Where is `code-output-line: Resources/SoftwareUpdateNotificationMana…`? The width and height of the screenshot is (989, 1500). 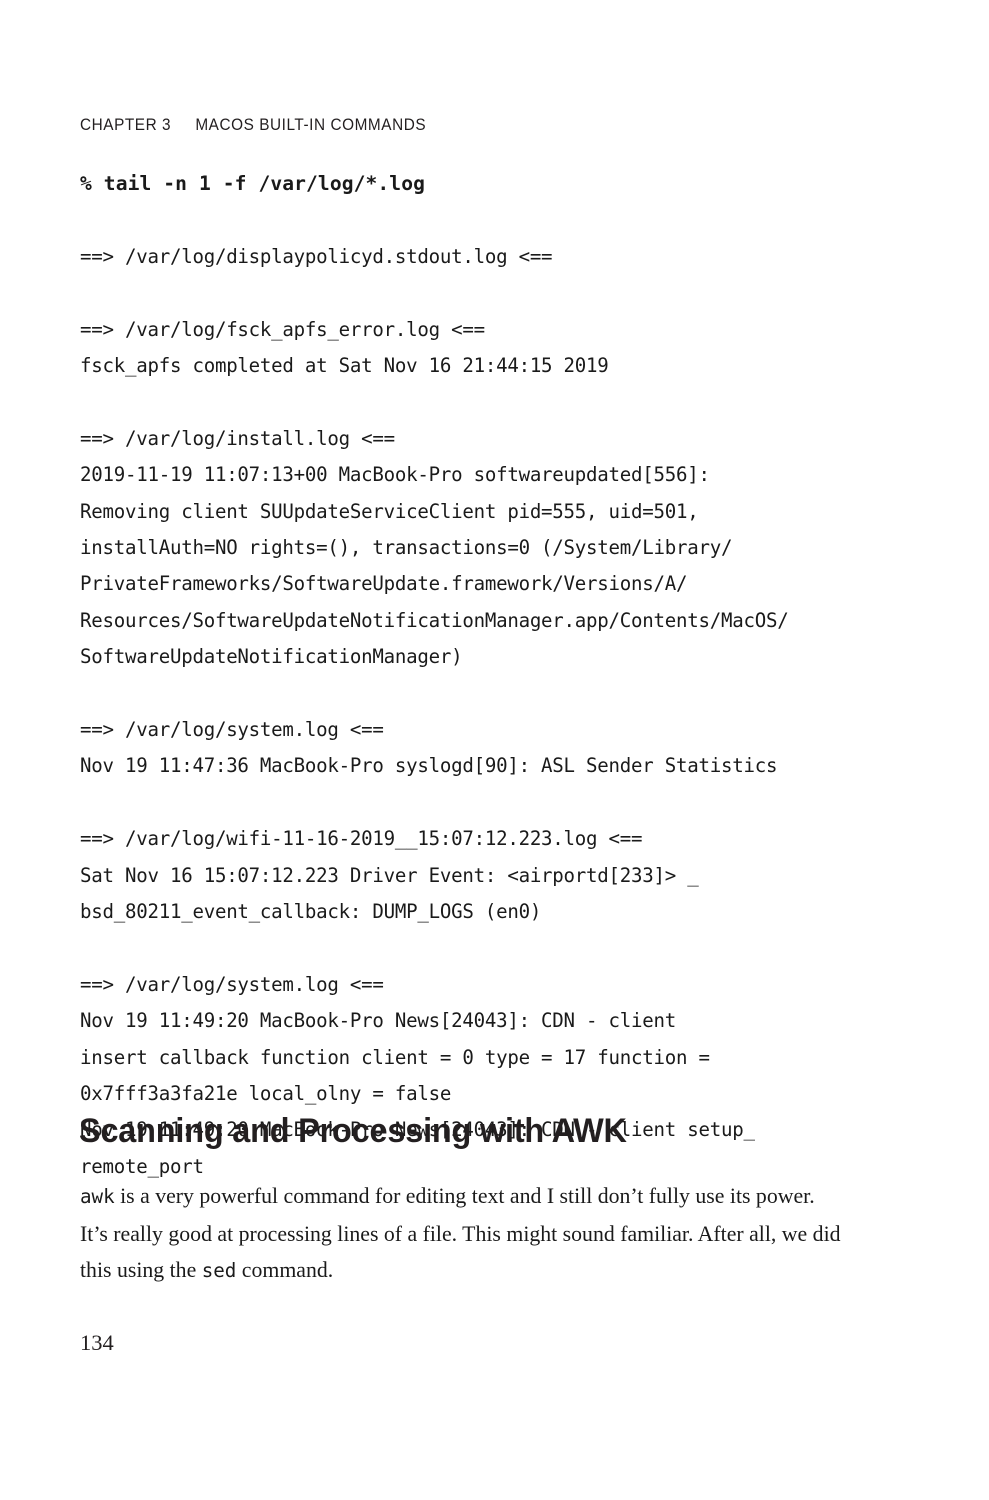
code-output-line: Resources/SoftwareUpdateNotificationMana… is located at coordinates (434, 620).